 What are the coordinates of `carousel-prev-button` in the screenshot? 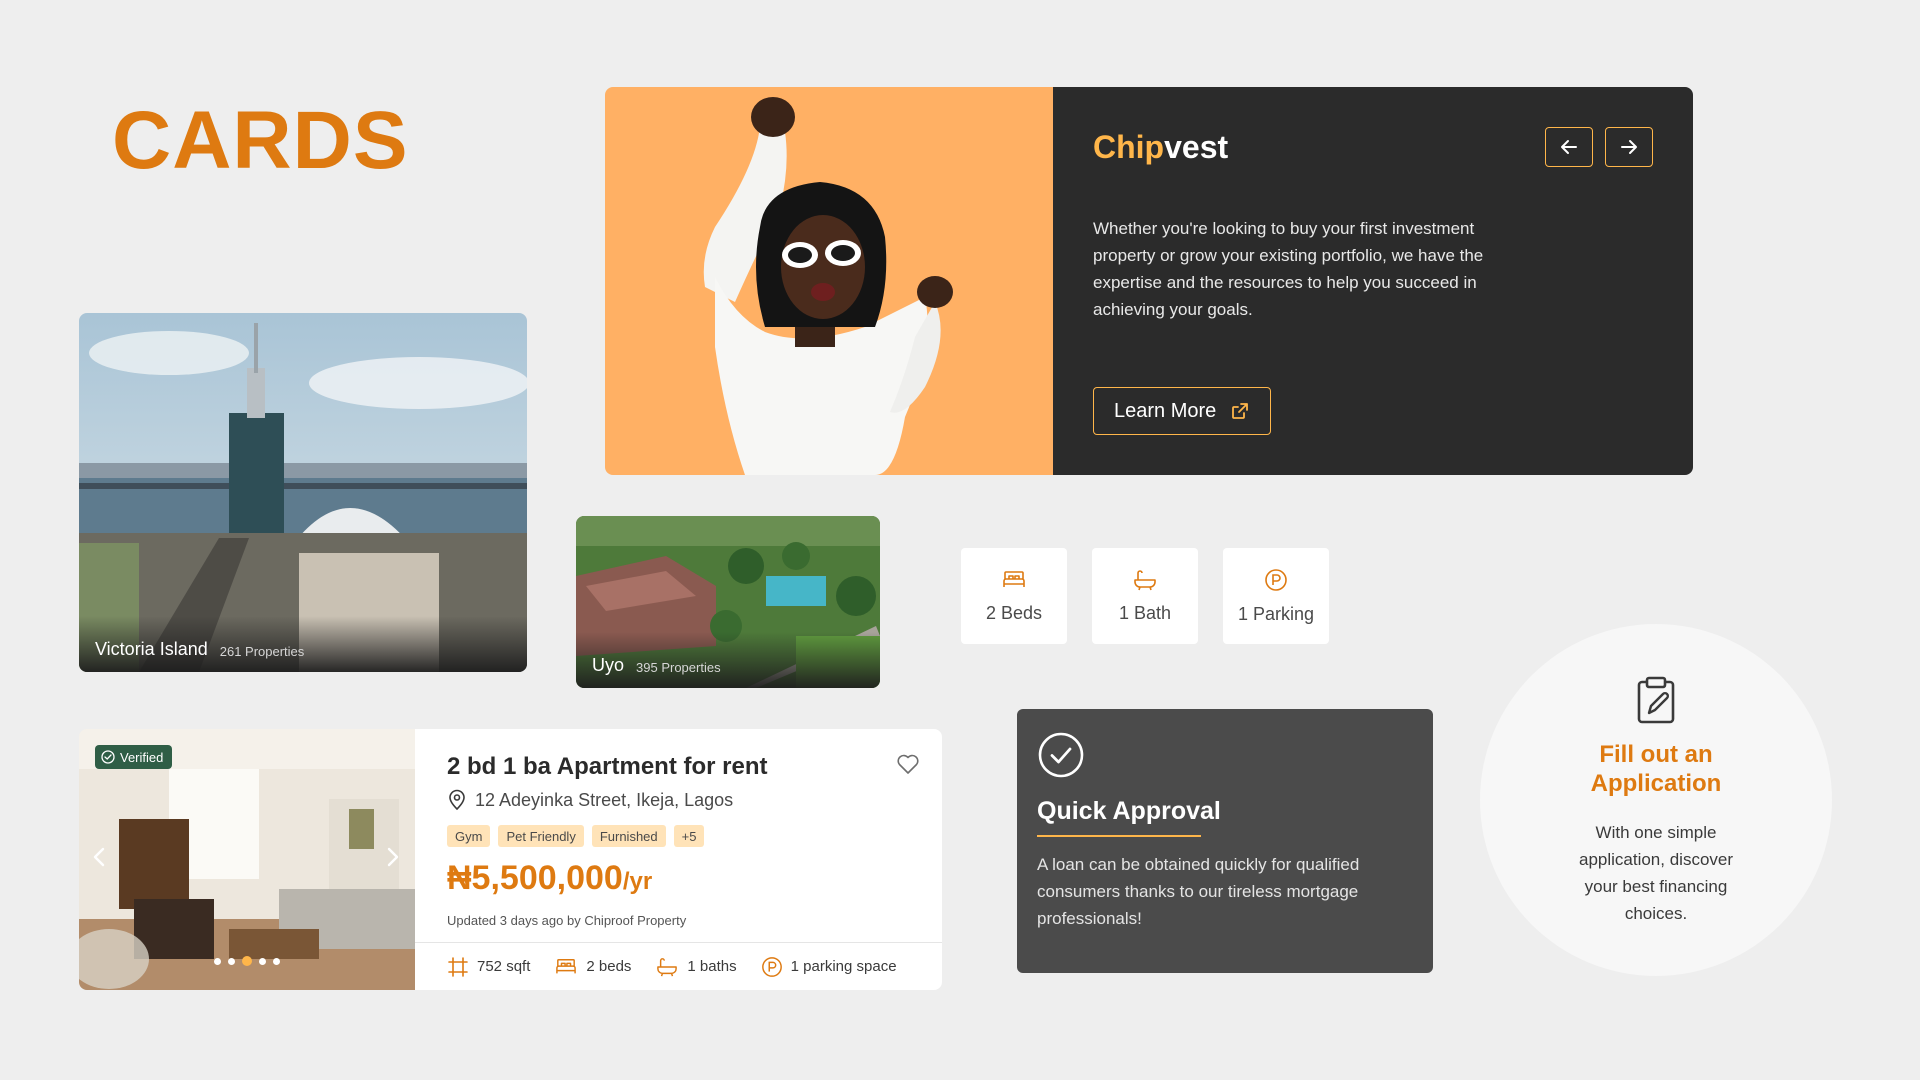 It's located at (1569, 147).